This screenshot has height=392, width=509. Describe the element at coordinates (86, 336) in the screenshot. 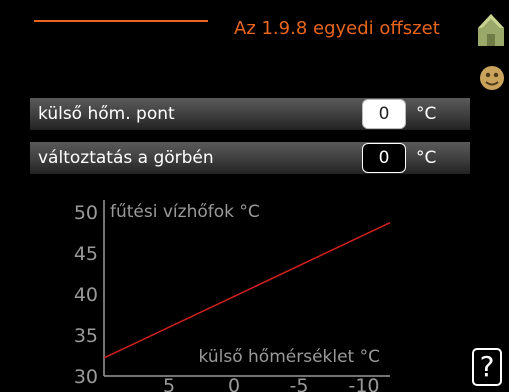

I see `y-tick-label: 35` at that location.